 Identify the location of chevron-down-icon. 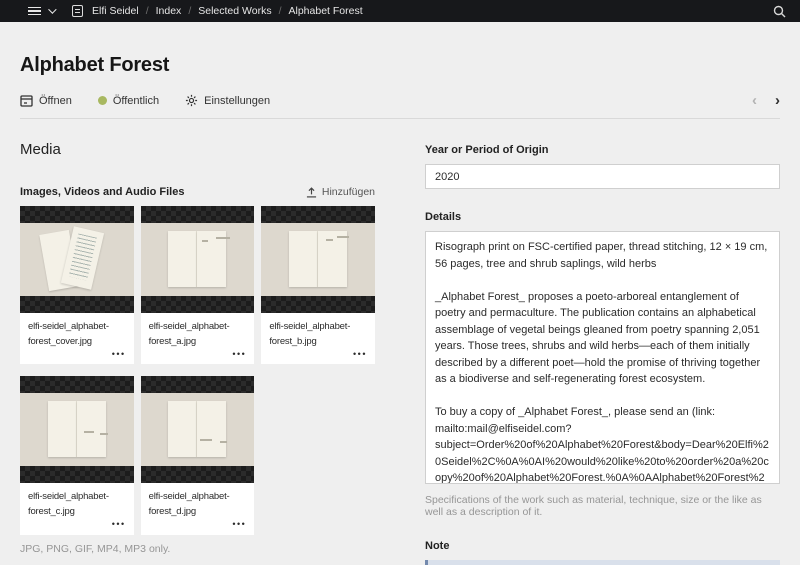
(52, 9).